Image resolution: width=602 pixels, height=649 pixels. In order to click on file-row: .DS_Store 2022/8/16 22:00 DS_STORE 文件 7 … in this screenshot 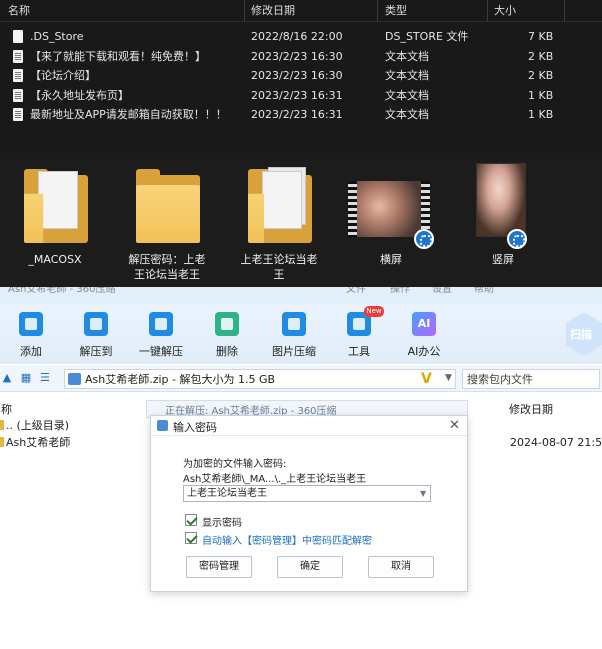, I will do `click(301, 36)`.